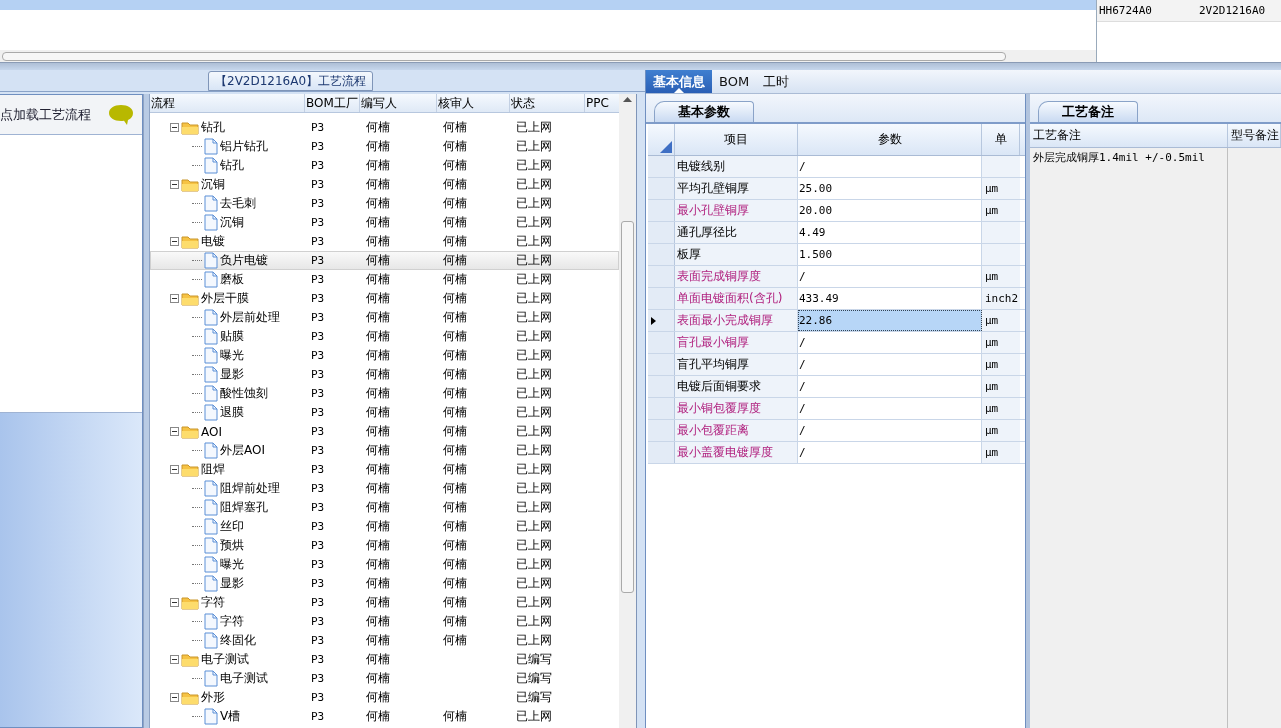 Image resolution: width=1281 pixels, height=728 pixels. I want to click on tab: 工时, so click(776, 81).